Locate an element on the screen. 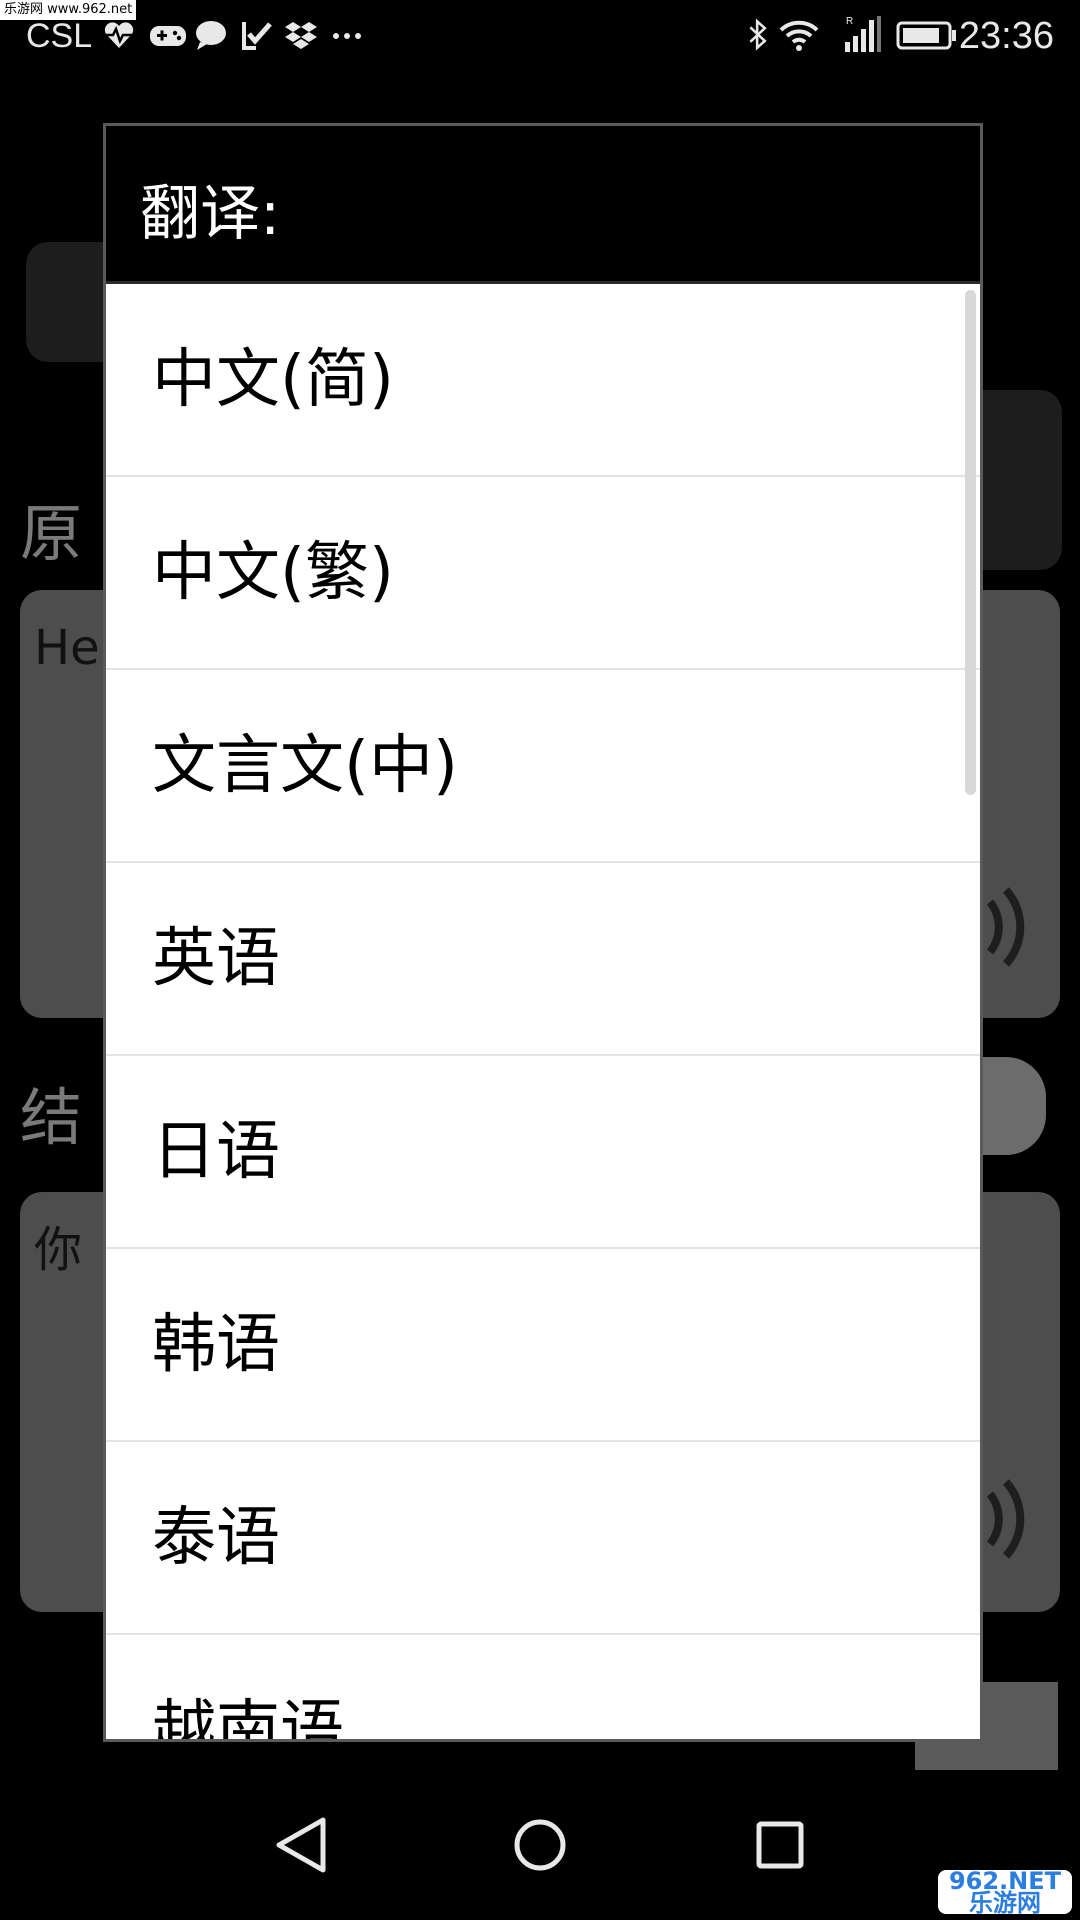 This screenshot has height=1920, width=1080. clock: 23:36 is located at coordinates (1006, 36).